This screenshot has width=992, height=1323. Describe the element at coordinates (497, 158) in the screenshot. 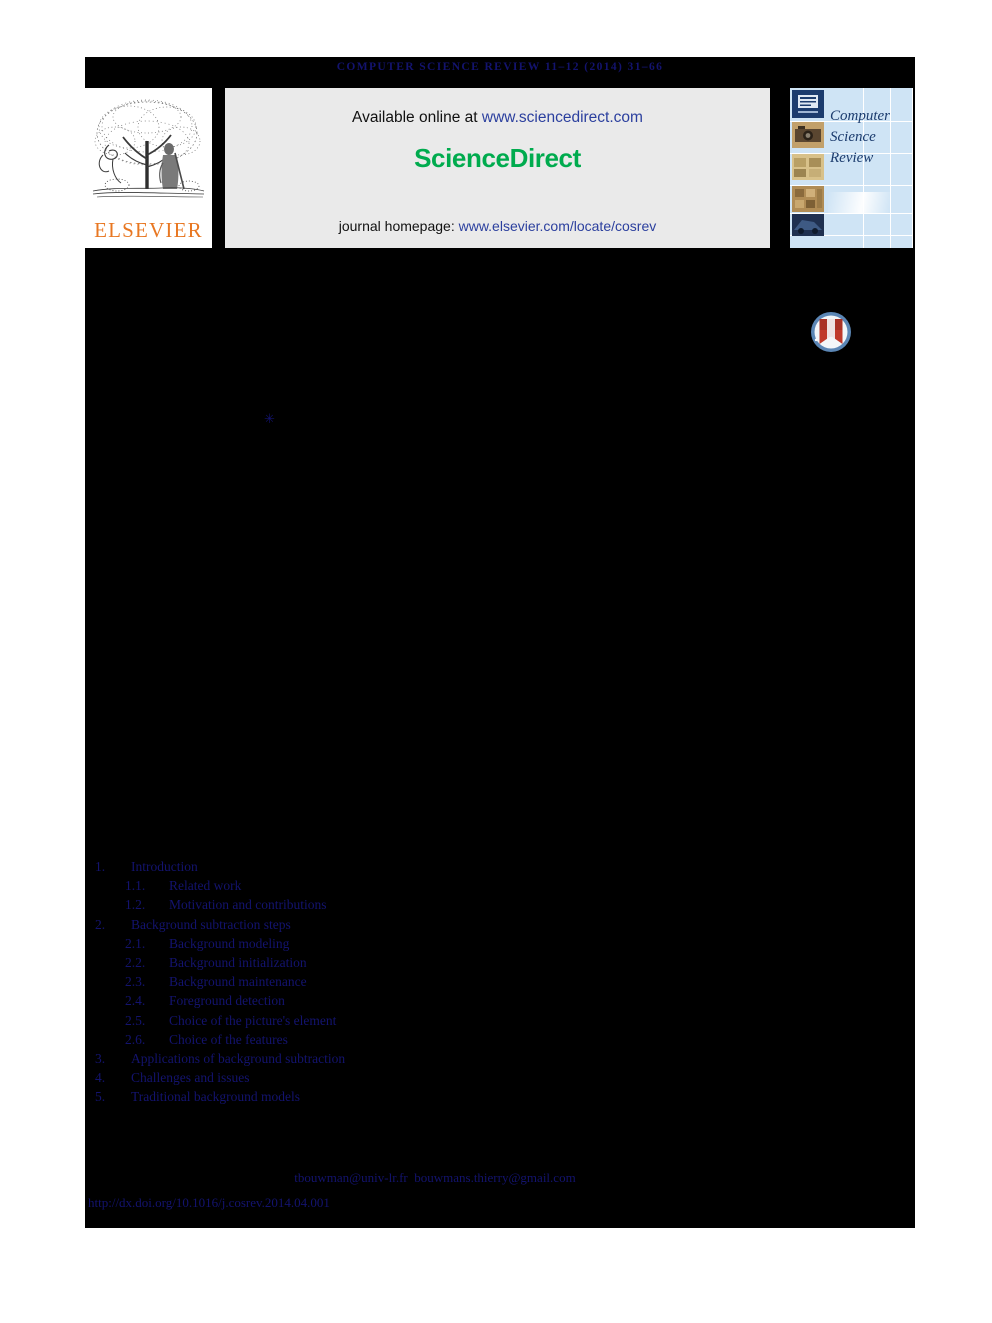

I see `sciencedirect-wordmark: ScienceDirect` at that location.